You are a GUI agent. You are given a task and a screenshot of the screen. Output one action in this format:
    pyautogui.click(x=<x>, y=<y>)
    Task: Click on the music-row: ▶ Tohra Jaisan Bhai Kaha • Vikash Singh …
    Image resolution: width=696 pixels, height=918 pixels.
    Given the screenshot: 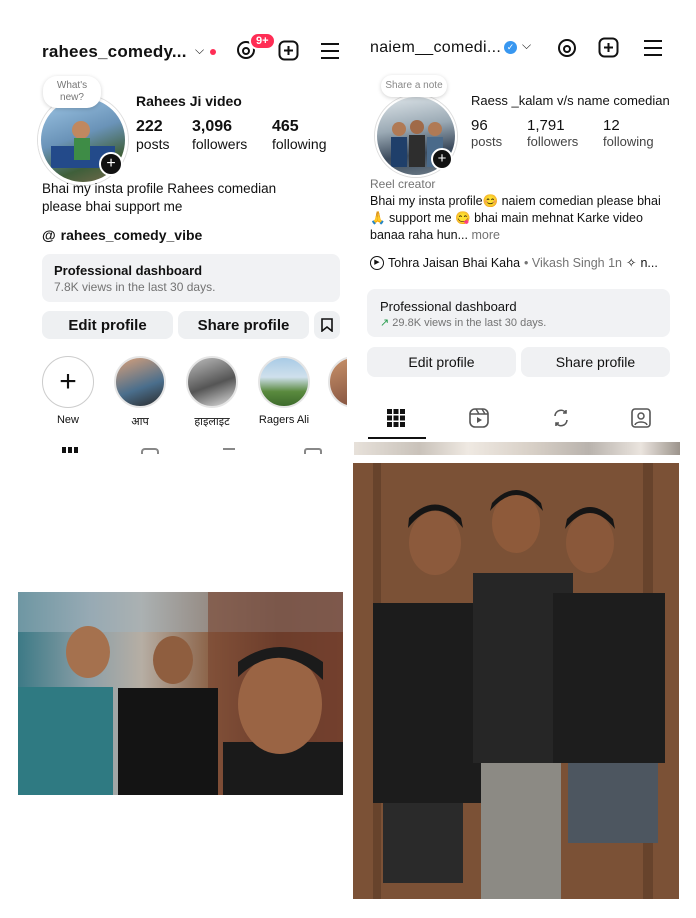 What is the action you would take?
    pyautogui.click(x=514, y=262)
    